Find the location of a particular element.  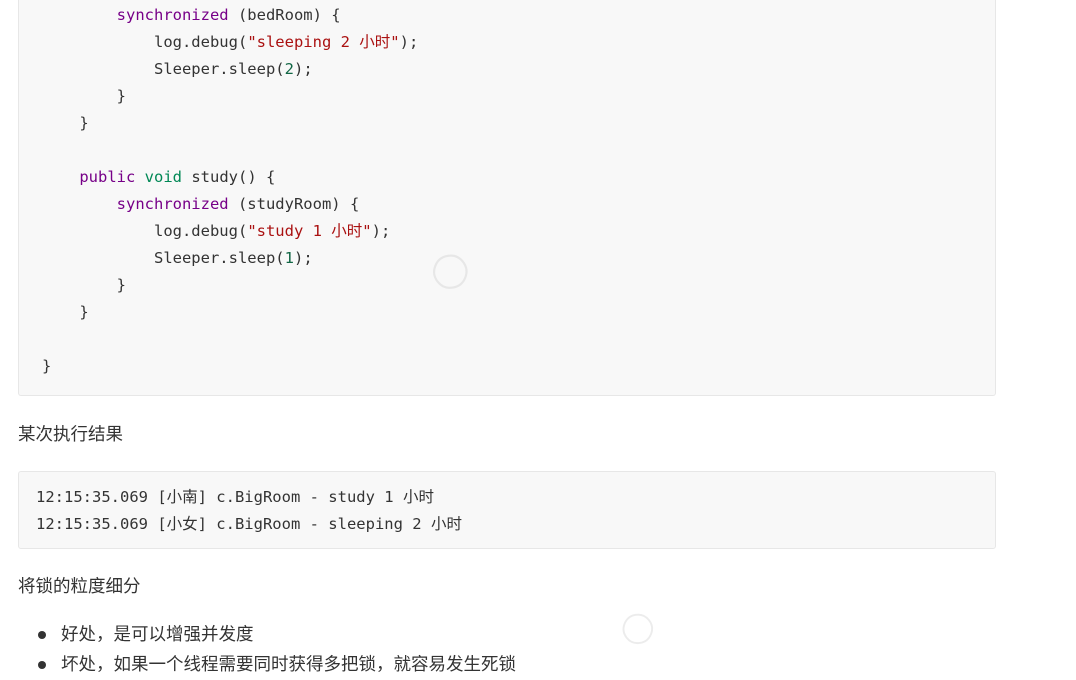

result-heading: 某次执行结果 is located at coordinates (70, 435).